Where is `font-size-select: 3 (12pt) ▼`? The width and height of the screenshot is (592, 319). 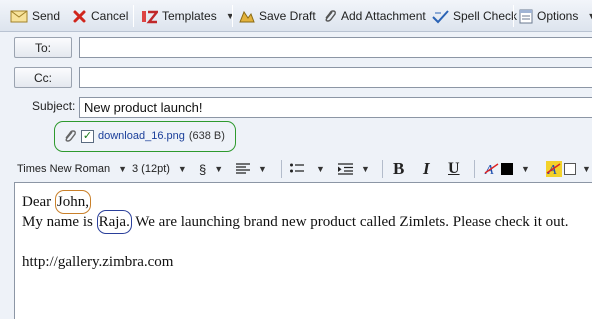 font-size-select: 3 (12pt) ▼ is located at coordinates (159, 169).